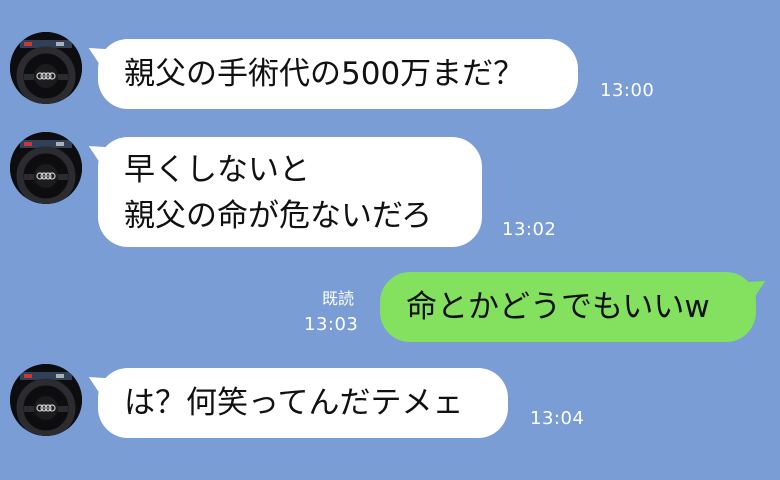  What do you see at coordinates (294, 403) in the screenshot?
I see `message-text: は？何笑ってんだテメェ` at bounding box center [294, 403].